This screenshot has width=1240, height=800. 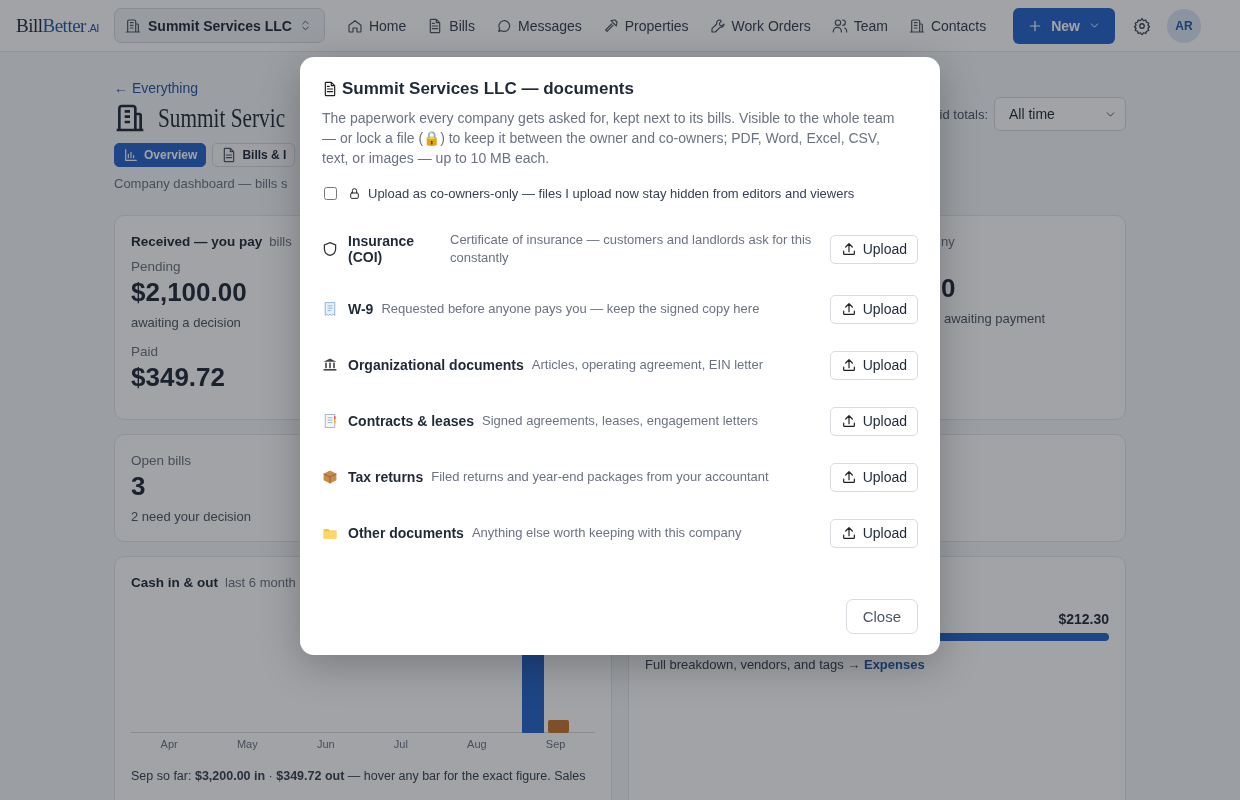 I want to click on hammer-icon, so click(x=610, y=25).